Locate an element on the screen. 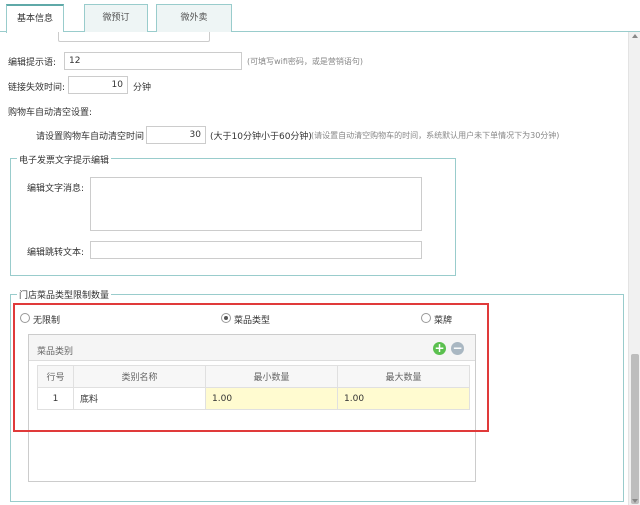 The image size is (640, 505). link-expire-input is located at coordinates (98, 85).